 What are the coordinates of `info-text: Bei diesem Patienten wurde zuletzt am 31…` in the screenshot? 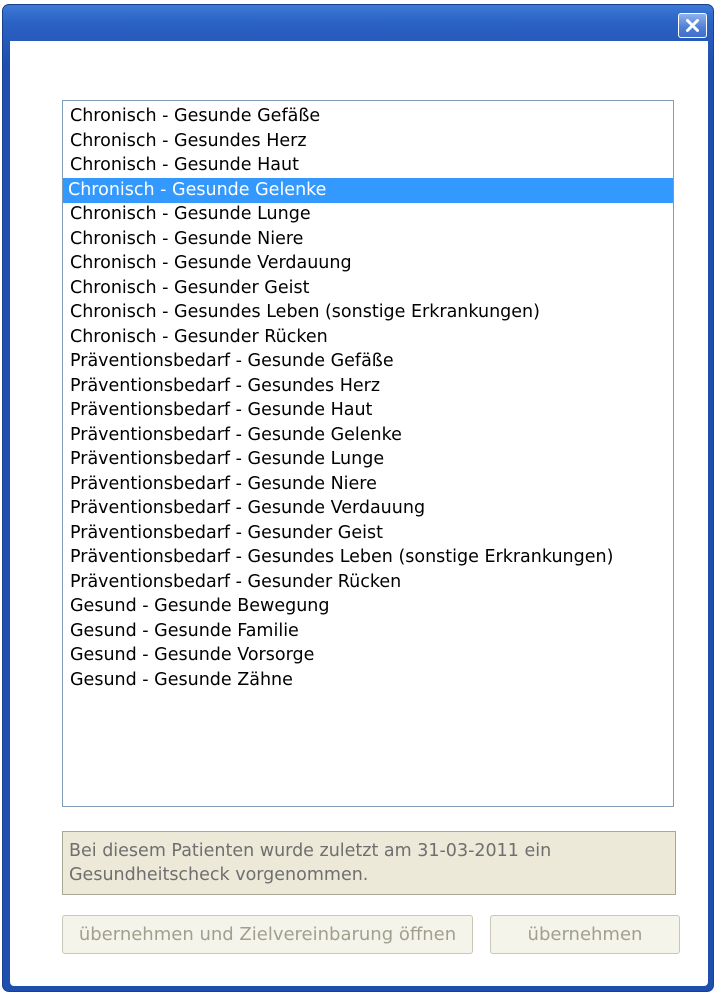 It's located at (310, 863).